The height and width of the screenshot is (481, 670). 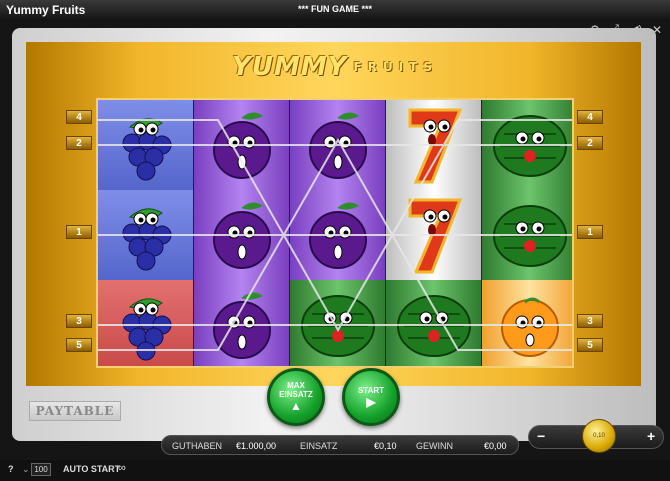 I want to click on payline-badge-right: 2, so click(x=590, y=143).